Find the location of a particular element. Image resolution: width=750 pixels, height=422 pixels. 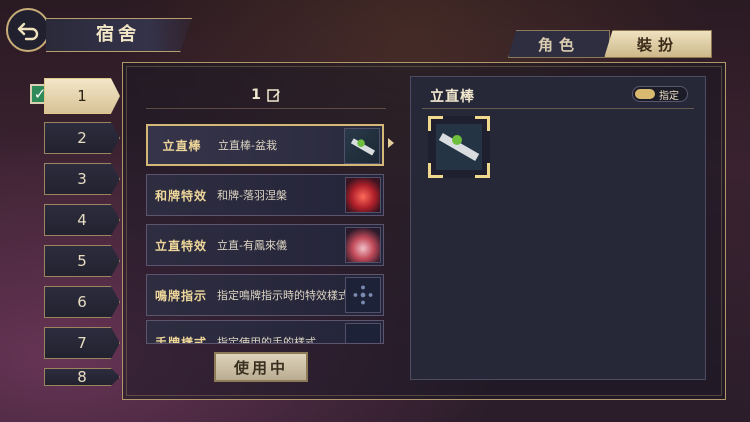

slot-4-button: 4 is located at coordinates (82, 220).